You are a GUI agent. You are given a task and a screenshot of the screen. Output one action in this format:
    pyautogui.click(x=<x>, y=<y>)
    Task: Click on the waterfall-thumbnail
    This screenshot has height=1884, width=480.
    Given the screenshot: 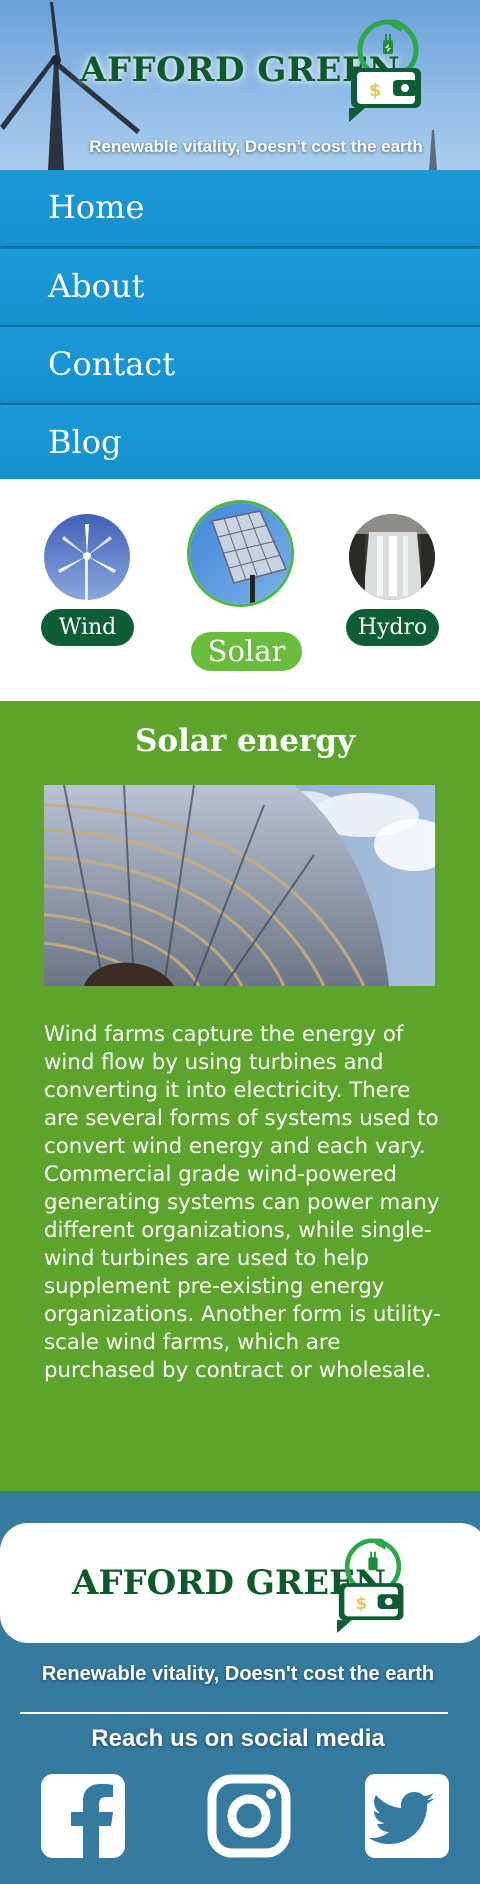 What is the action you would take?
    pyautogui.click(x=392, y=557)
    